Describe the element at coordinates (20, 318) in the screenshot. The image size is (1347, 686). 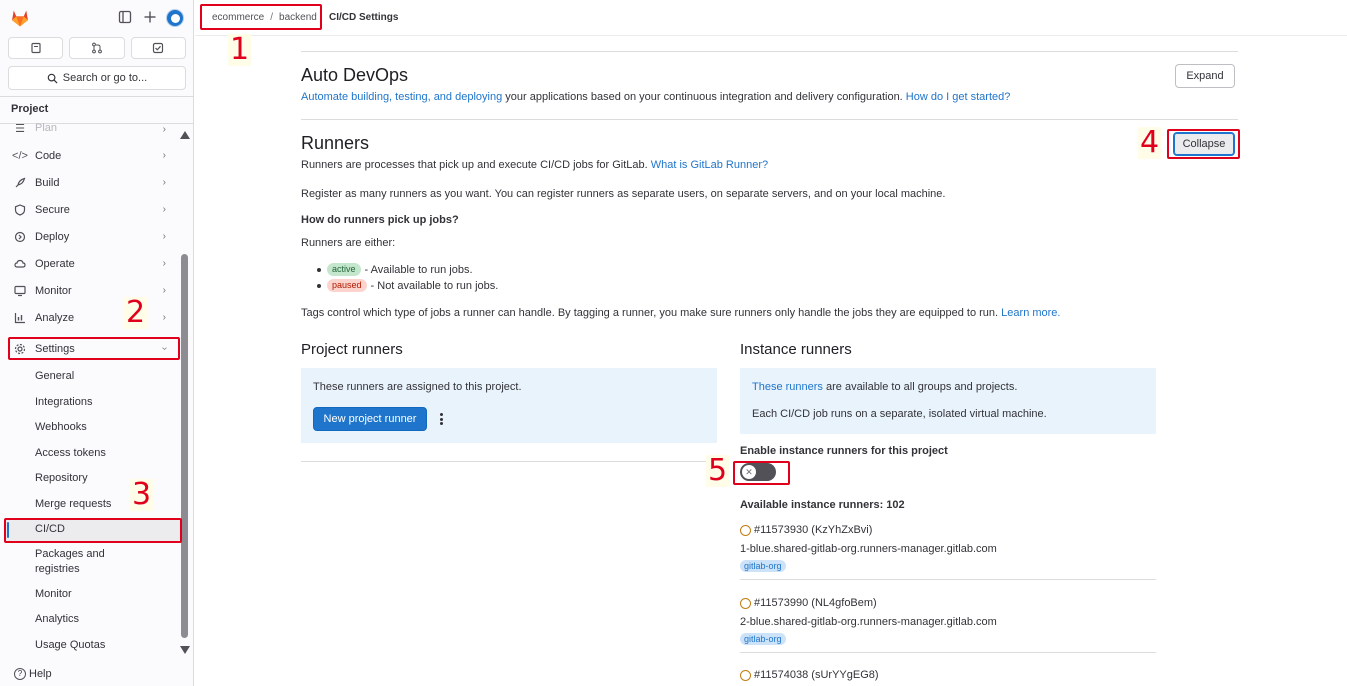
I see `chart-icon` at that location.